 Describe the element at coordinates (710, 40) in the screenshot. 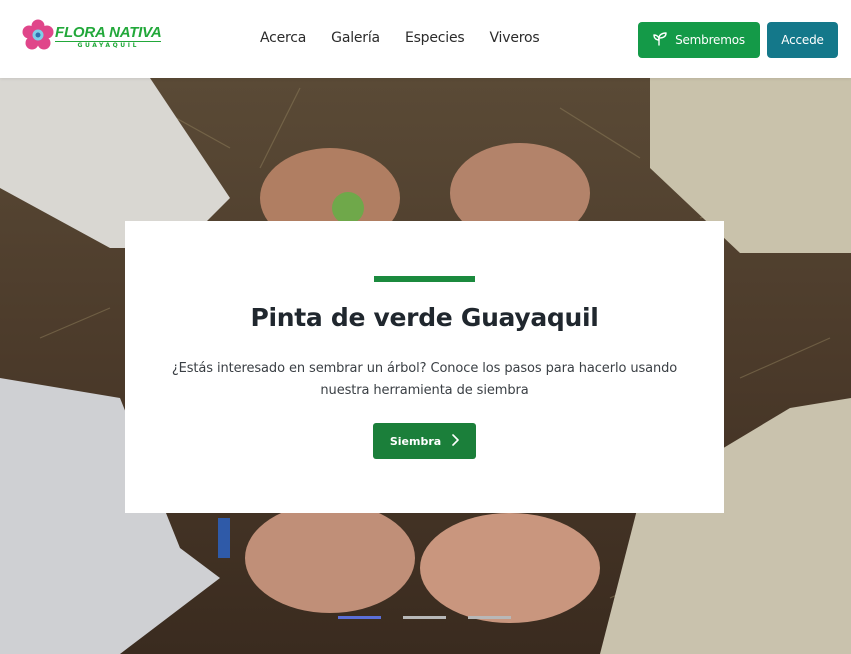

I see `sembremos-label: Sembremos` at that location.